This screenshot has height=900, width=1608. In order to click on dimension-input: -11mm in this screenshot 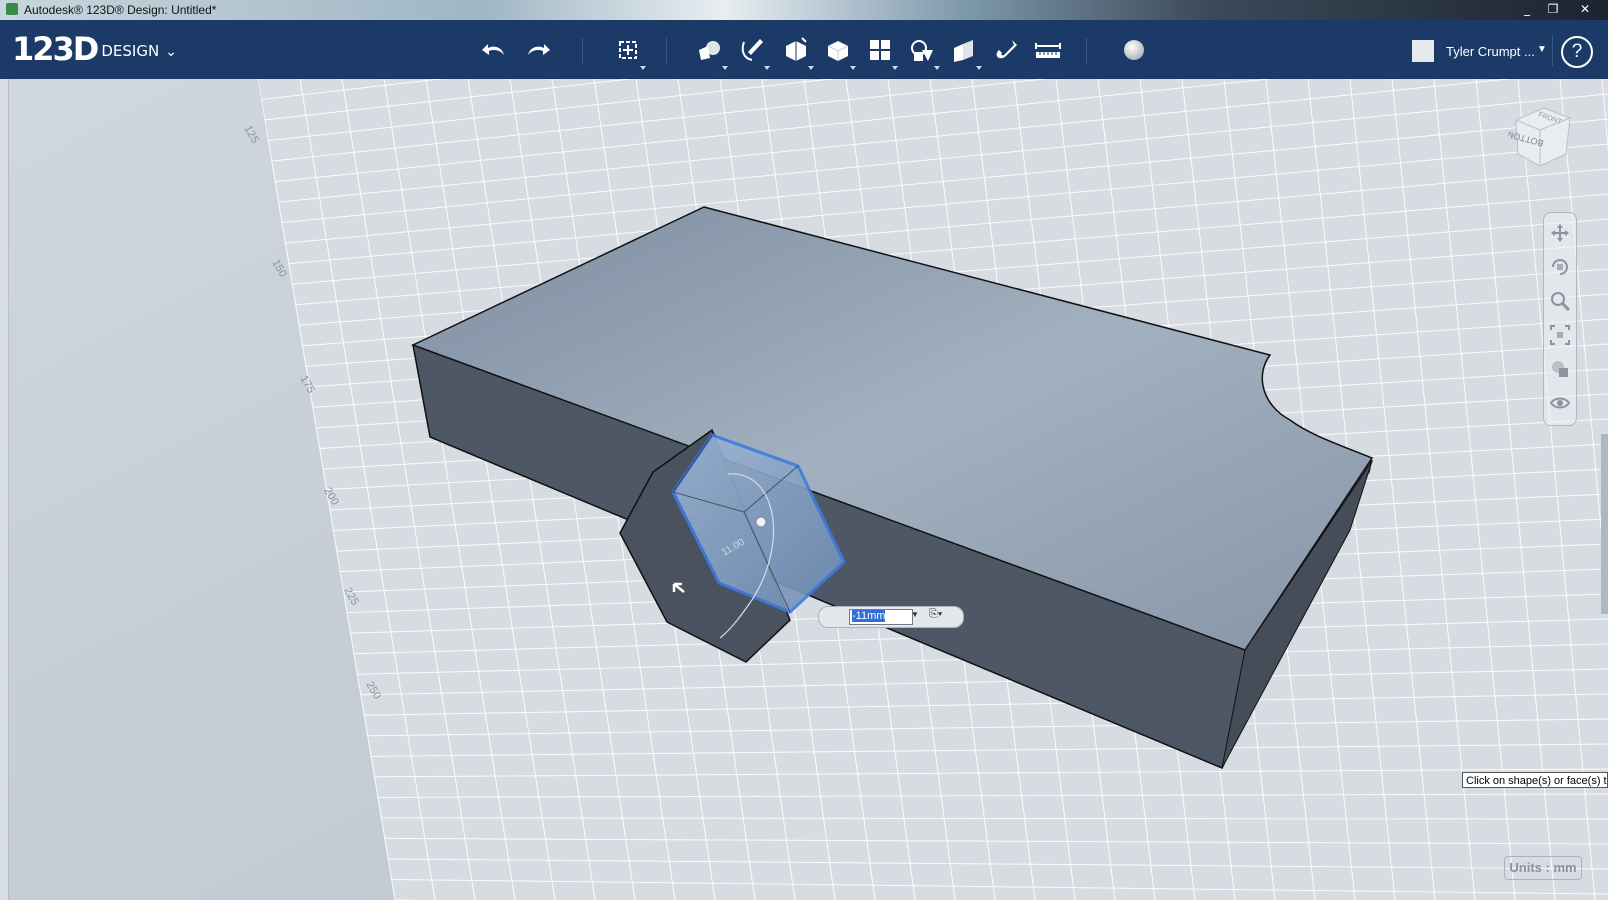, I will do `click(881, 617)`.